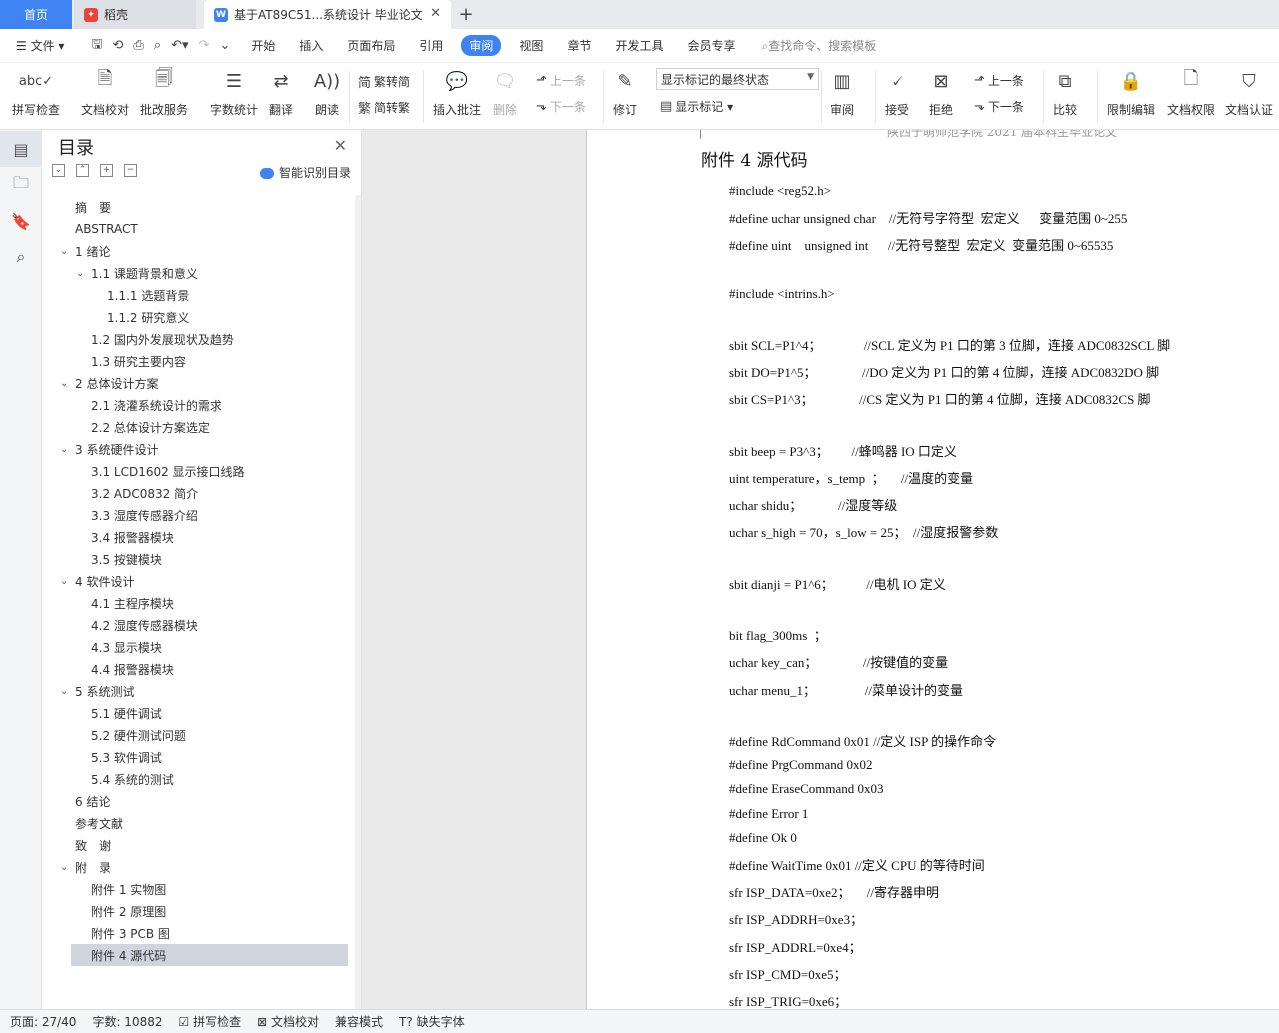 The height and width of the screenshot is (1033, 1279). Describe the element at coordinates (999, 80) in the screenshot. I see `prev-change-button: ⬏ 上一条` at that location.